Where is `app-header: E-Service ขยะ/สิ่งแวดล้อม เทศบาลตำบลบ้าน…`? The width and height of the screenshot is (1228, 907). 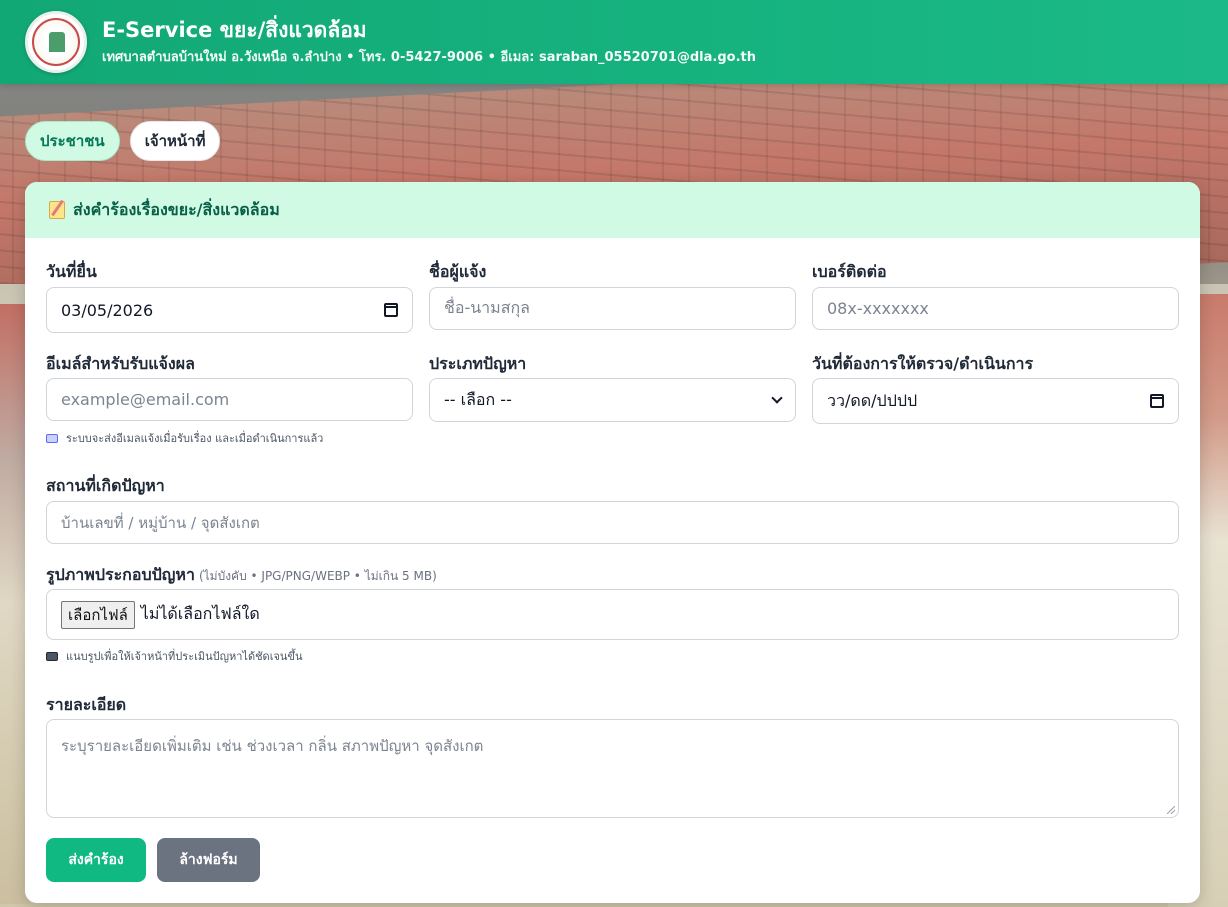 app-header: E-Service ขยะ/สิ่งแวดล้อม เทศบาลตำบลบ้าน… is located at coordinates (614, 42).